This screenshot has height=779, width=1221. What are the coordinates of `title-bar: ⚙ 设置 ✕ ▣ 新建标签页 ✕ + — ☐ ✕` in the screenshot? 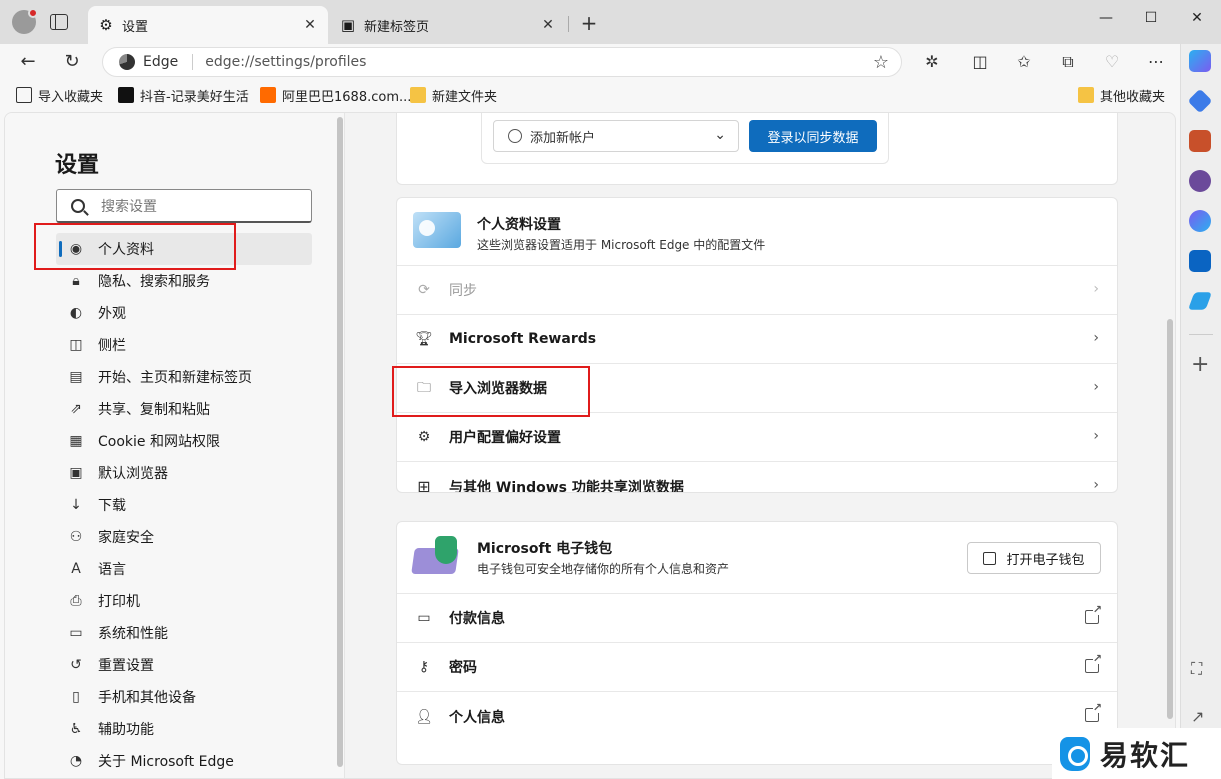 It's located at (610, 22).